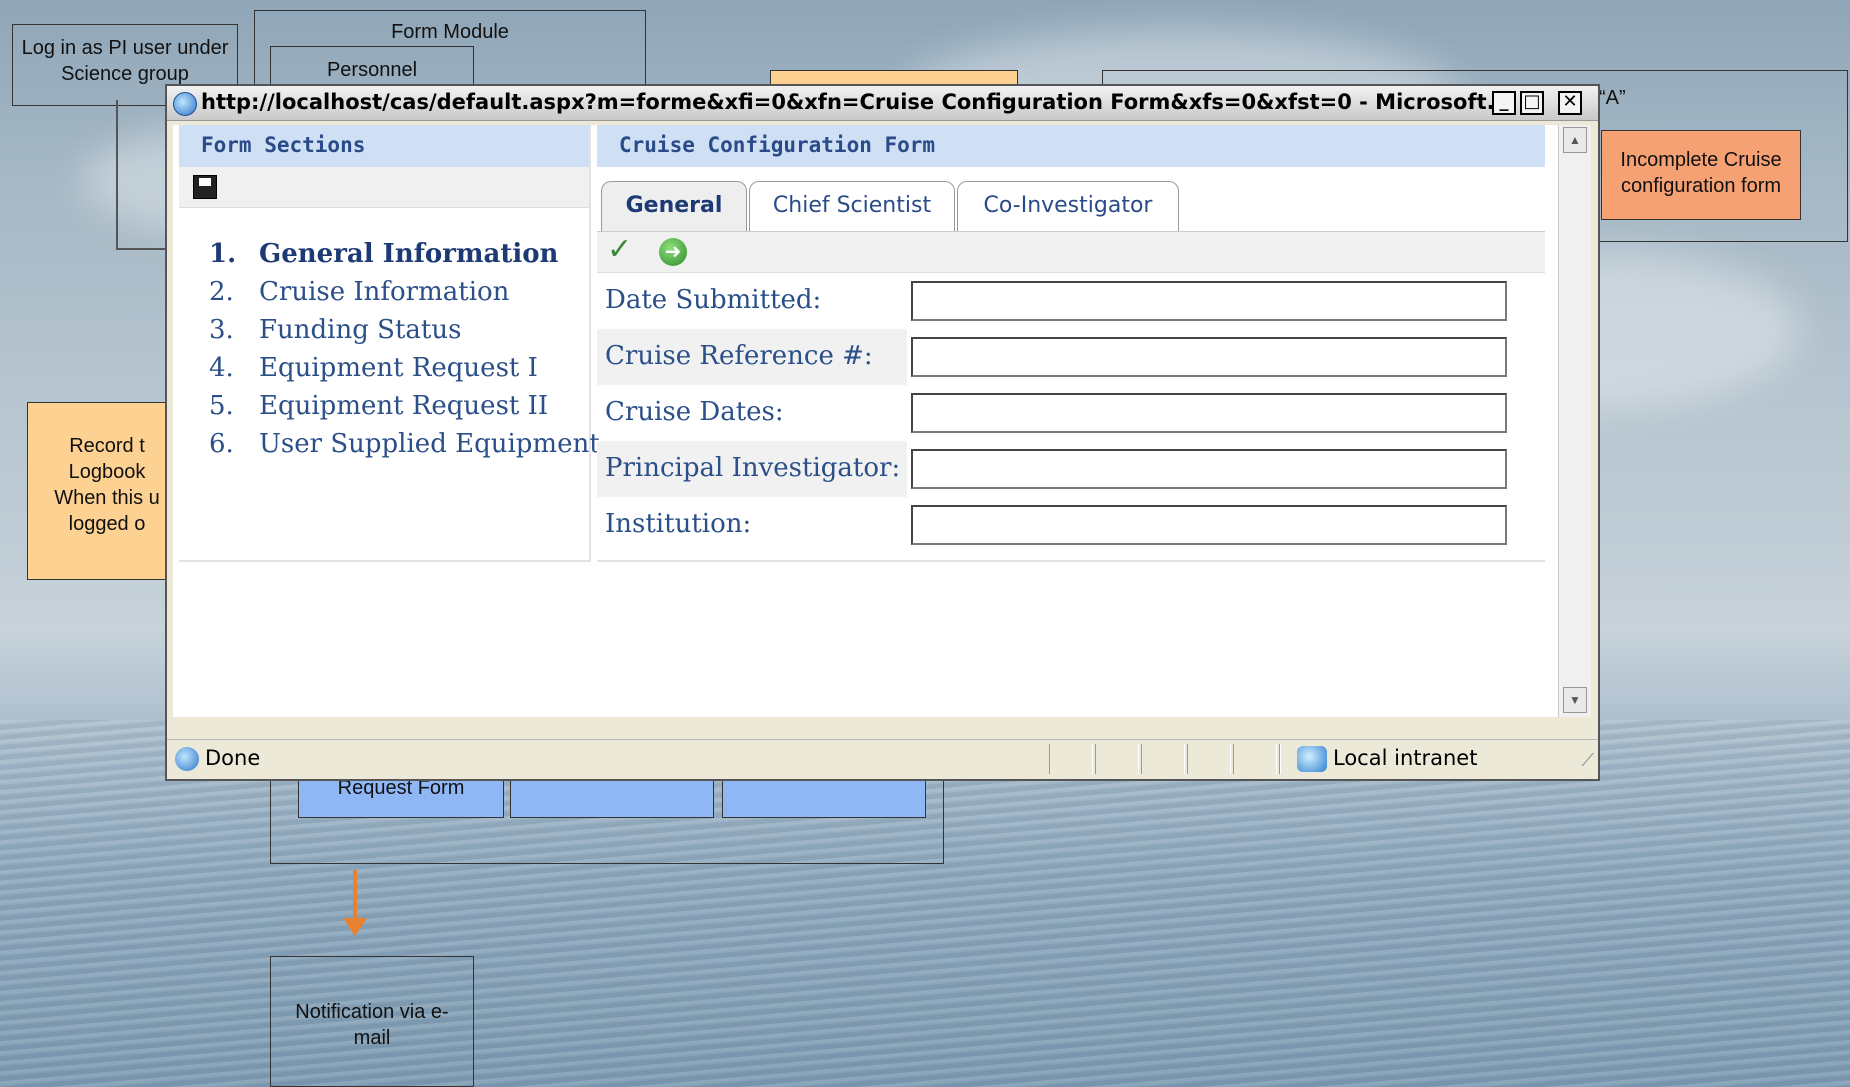 The image size is (1850, 1087). I want to click on date-submitted-field, so click(1209, 301).